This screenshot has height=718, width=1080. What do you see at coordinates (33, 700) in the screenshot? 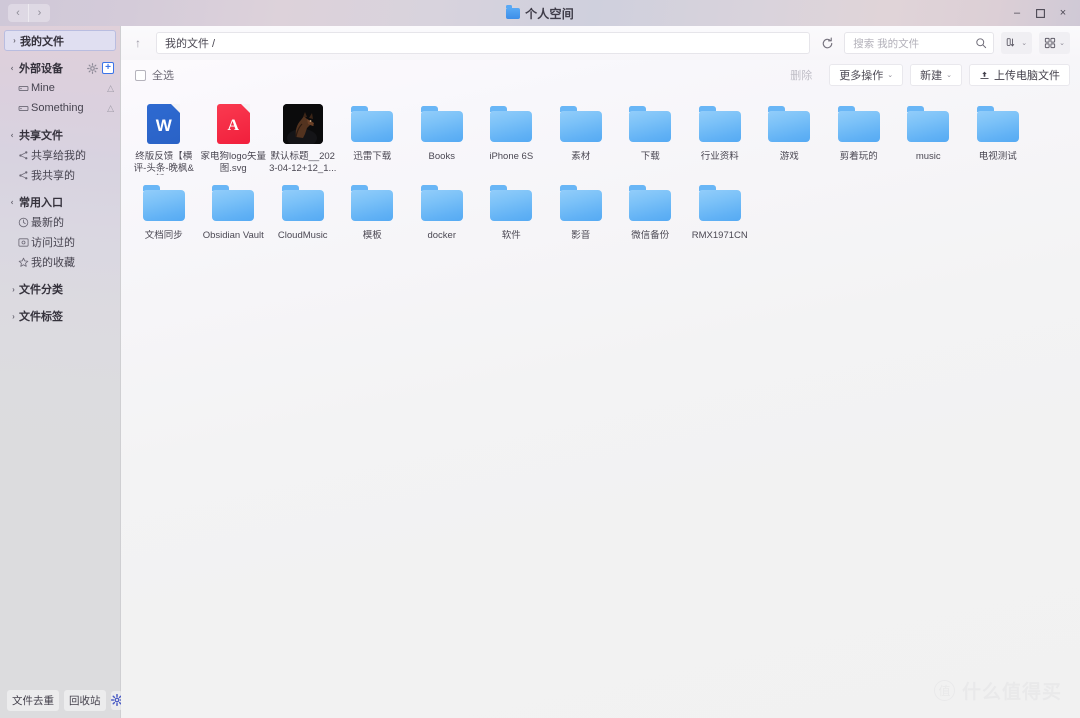
I see `dedupe-button: 文件去重` at bounding box center [33, 700].